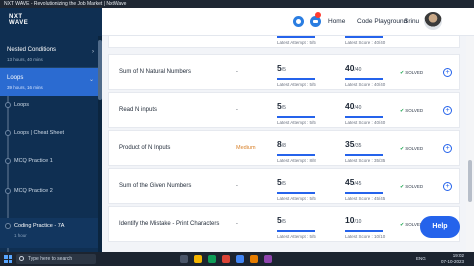 Image resolution: width=474 pixels, height=266 pixels. I want to click on avatar, so click(433, 21).